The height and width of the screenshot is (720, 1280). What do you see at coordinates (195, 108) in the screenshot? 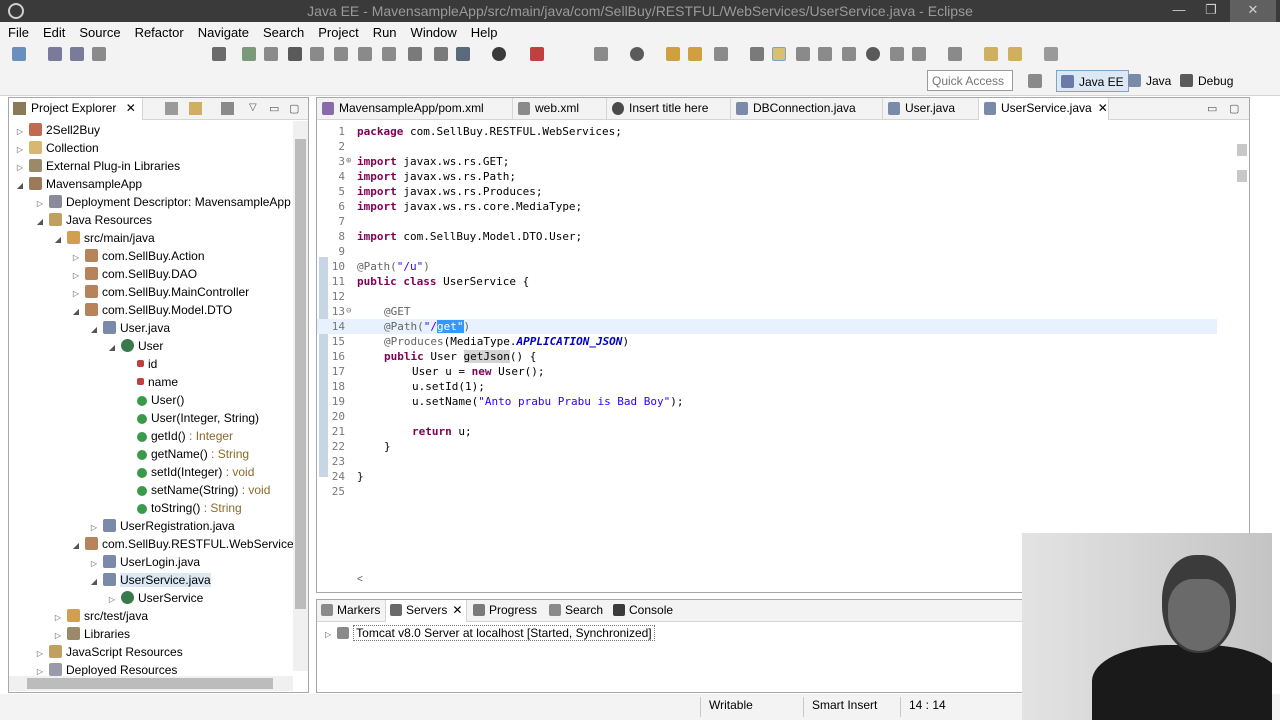
I see `link-editor-icon` at bounding box center [195, 108].